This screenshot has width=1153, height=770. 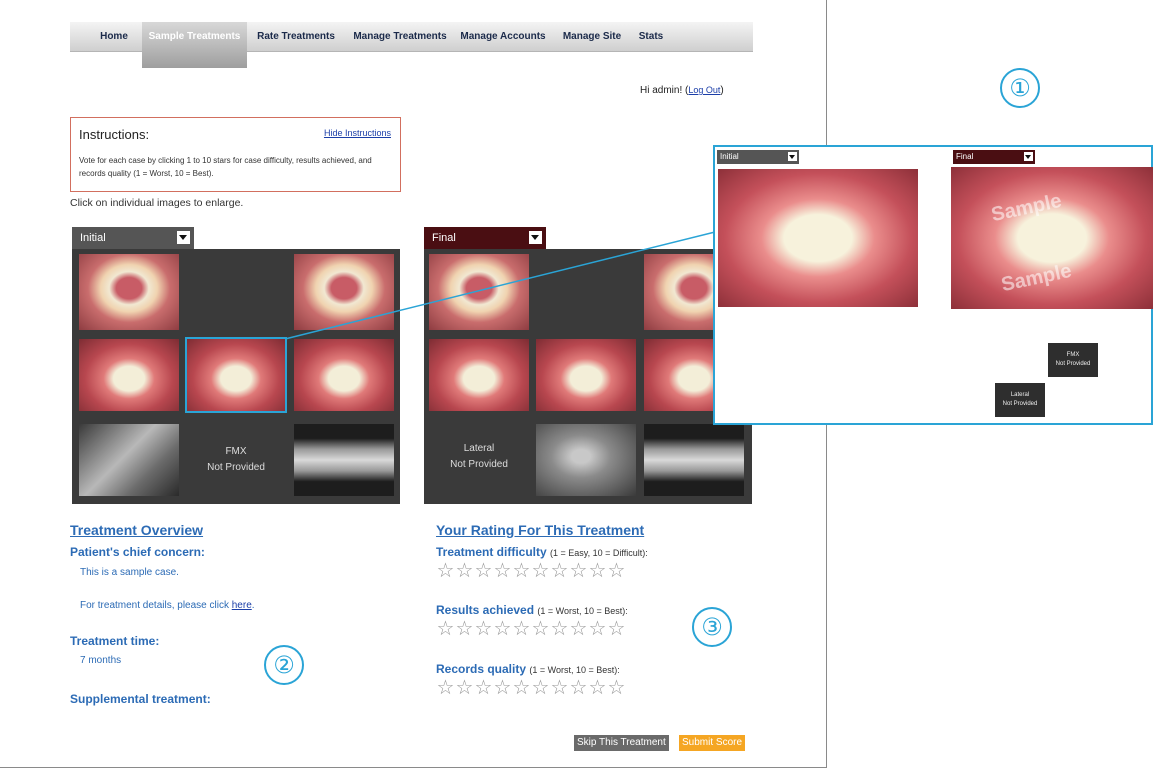 What do you see at coordinates (574, 670) in the screenshot?
I see `records-scale: (1 = Worst, 10 = Best):` at bounding box center [574, 670].